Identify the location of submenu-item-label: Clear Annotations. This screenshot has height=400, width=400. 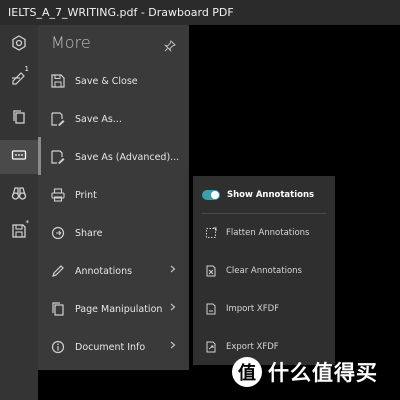
(264, 271).